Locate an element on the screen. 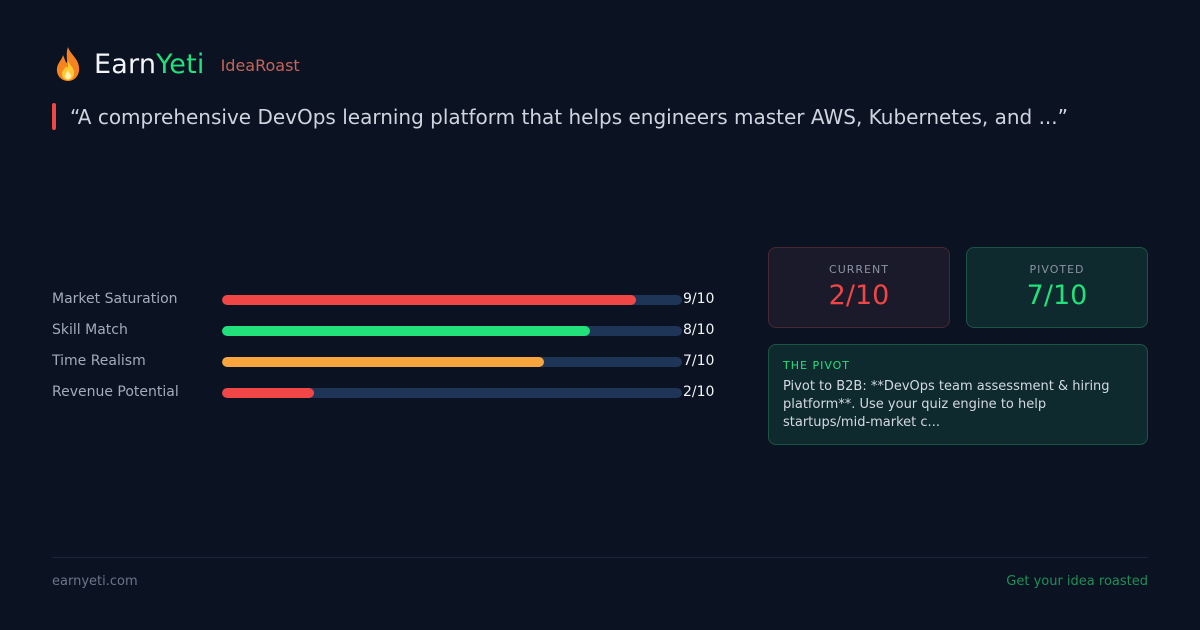 The image size is (1200, 630). current-score-caption: CURRENT is located at coordinates (859, 269).